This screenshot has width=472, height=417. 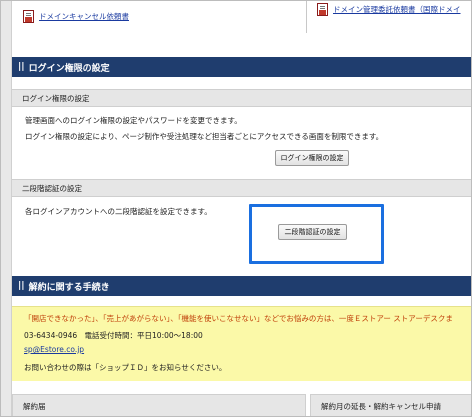 I want to click on notice-phone: 03-6434-0946, so click(x=51, y=335).